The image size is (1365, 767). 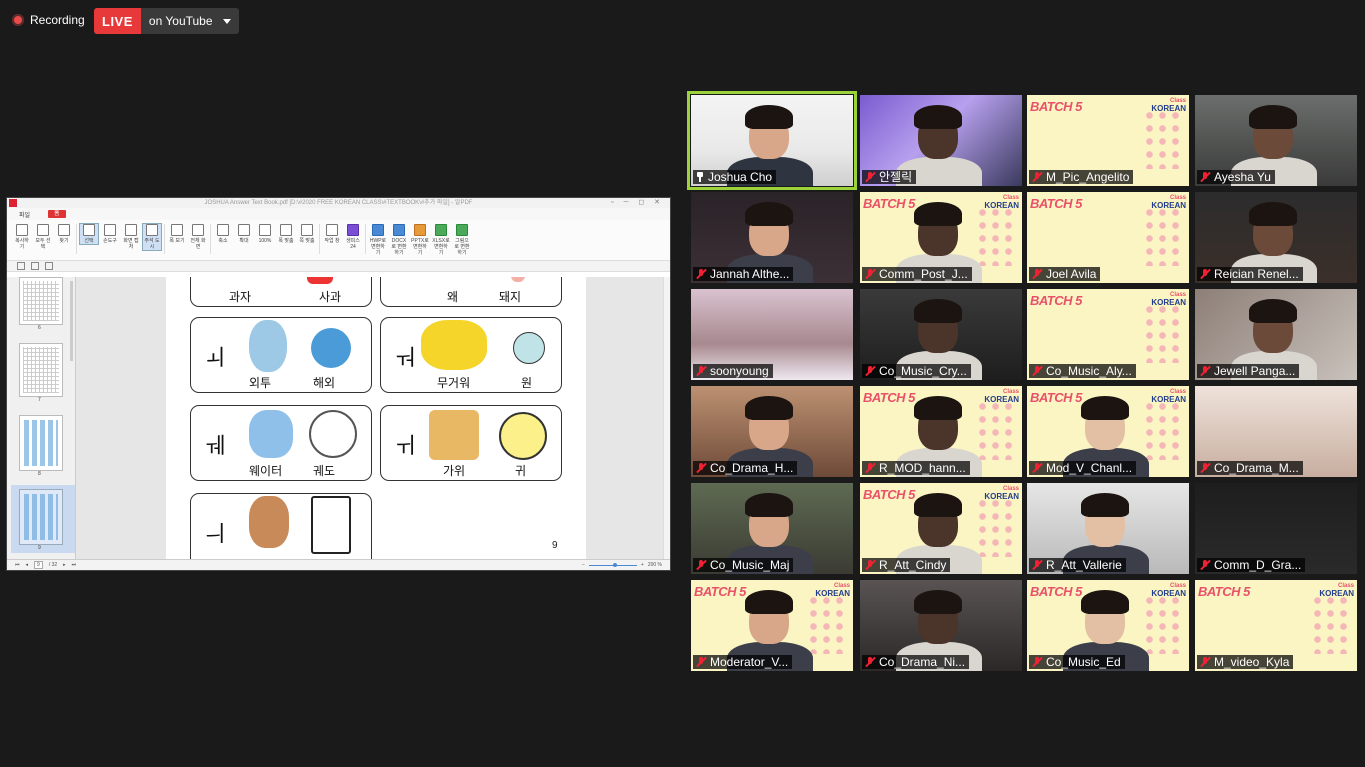 What do you see at coordinates (198, 237) in the screenshot?
I see `ribbon-button: 전체 화면` at bounding box center [198, 237].